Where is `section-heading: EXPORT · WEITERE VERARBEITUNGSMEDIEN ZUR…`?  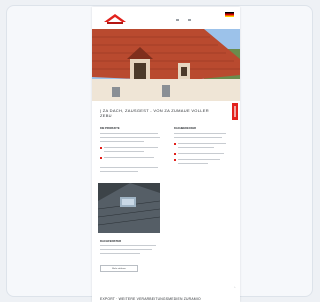 section-heading: EXPORT · WEITERE VERARBEITUNGSMEDIEN ZUR… is located at coordinates (150, 299).